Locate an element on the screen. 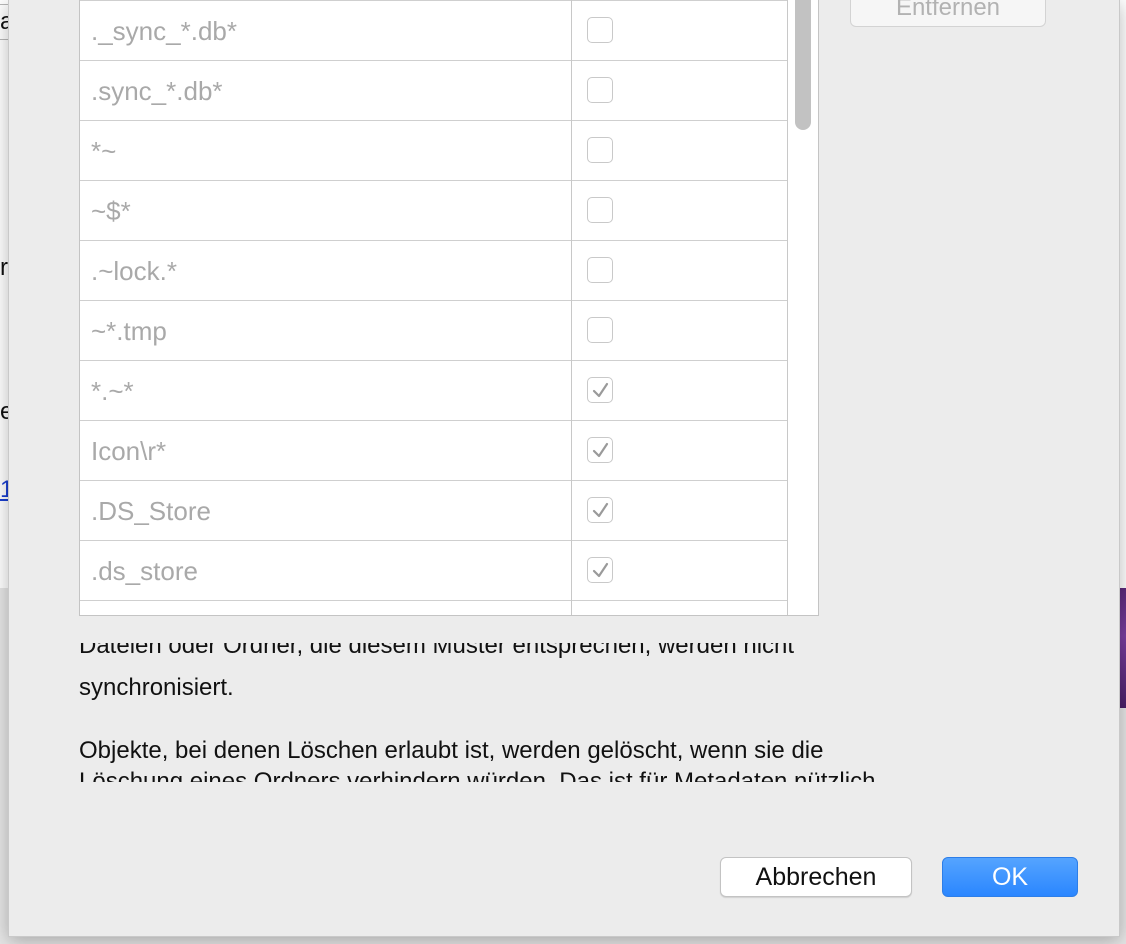 The width and height of the screenshot is (1126, 944). table-row: ._sync_*.db* is located at coordinates (434, 31).